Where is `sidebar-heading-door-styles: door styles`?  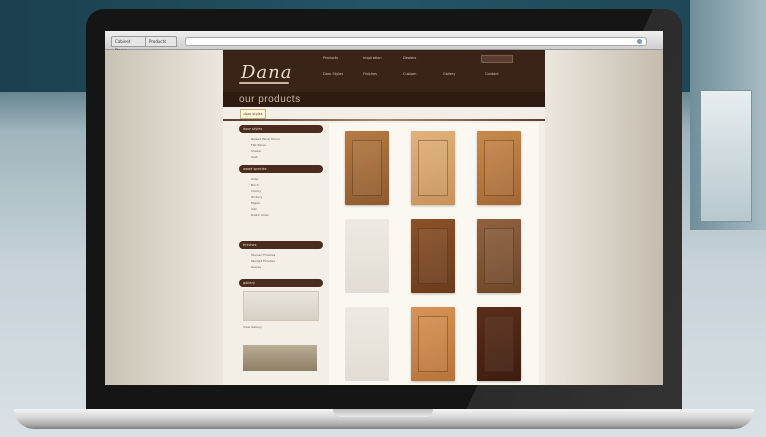 sidebar-heading-door-styles: door styles is located at coordinates (281, 129).